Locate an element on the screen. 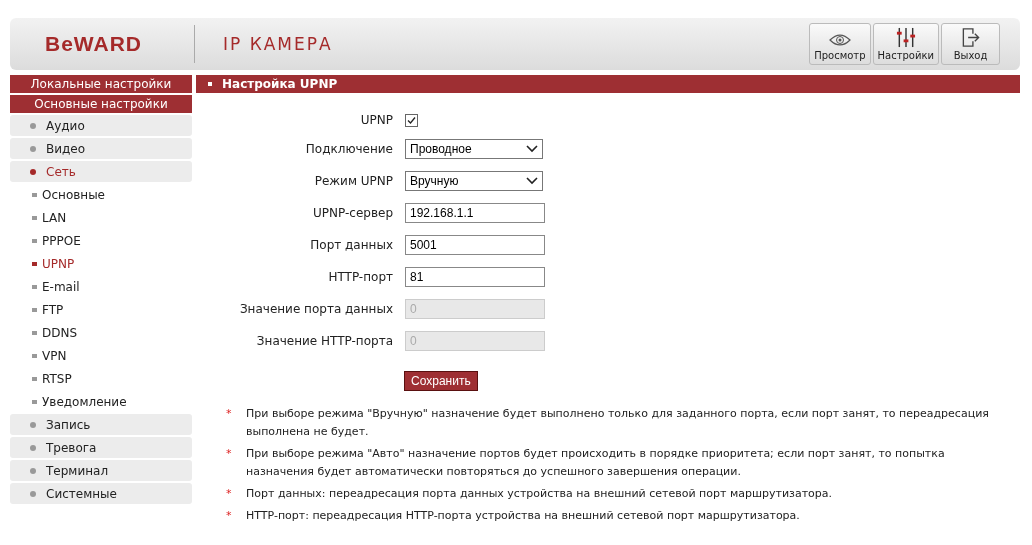 This screenshot has height=545, width=1032. sidebar-item: Видео is located at coordinates (101, 148).